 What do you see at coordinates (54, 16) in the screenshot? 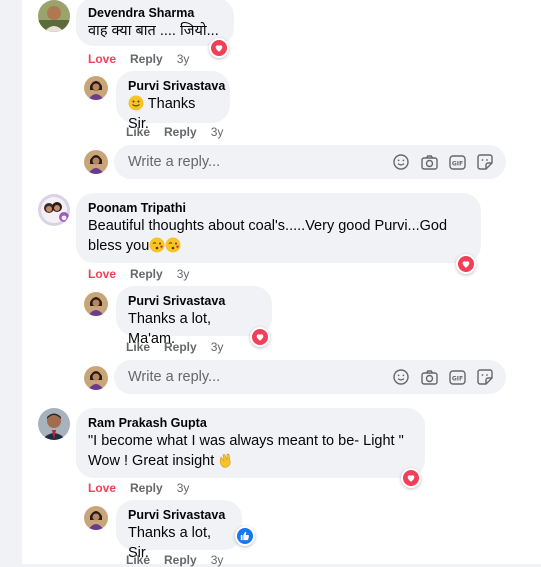
I see `avatar-devendra-sharma` at bounding box center [54, 16].